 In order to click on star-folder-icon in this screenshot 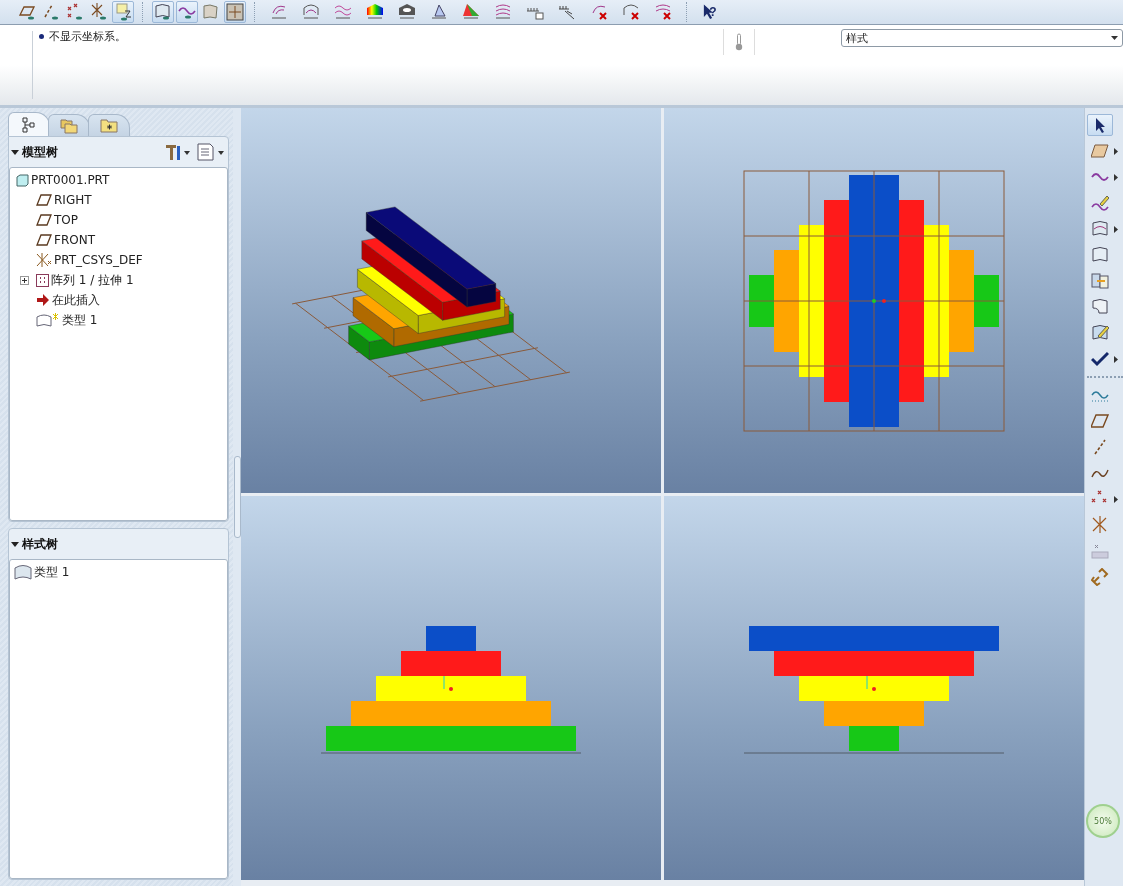, I will do `click(109, 125)`.